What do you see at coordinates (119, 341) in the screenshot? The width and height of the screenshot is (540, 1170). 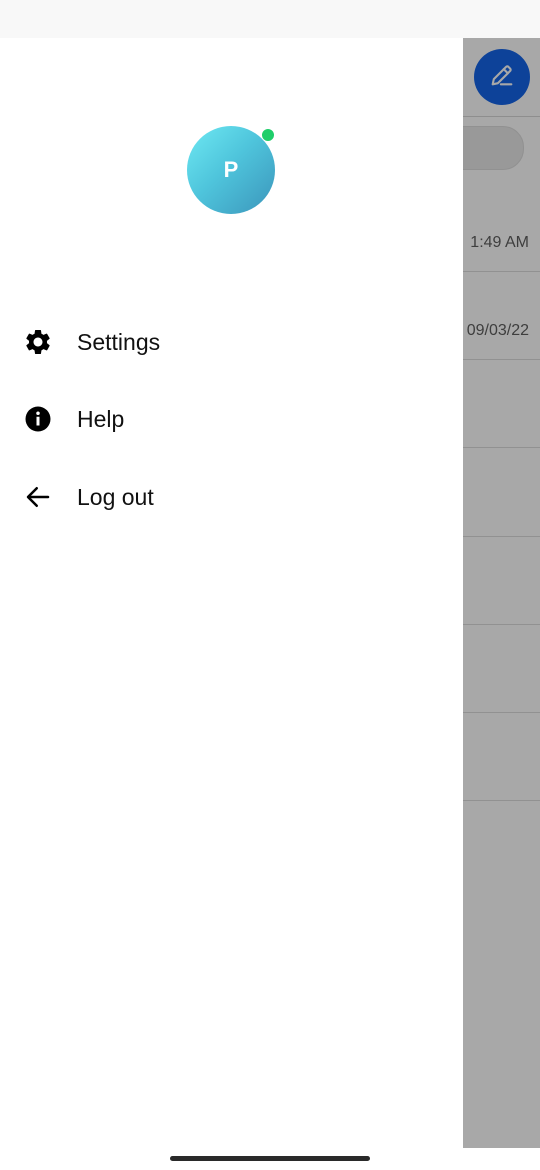 I see `menu-item-label: Settings` at bounding box center [119, 341].